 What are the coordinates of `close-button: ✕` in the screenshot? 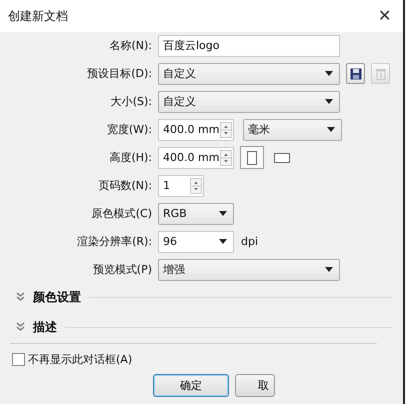 It's located at (384, 16).